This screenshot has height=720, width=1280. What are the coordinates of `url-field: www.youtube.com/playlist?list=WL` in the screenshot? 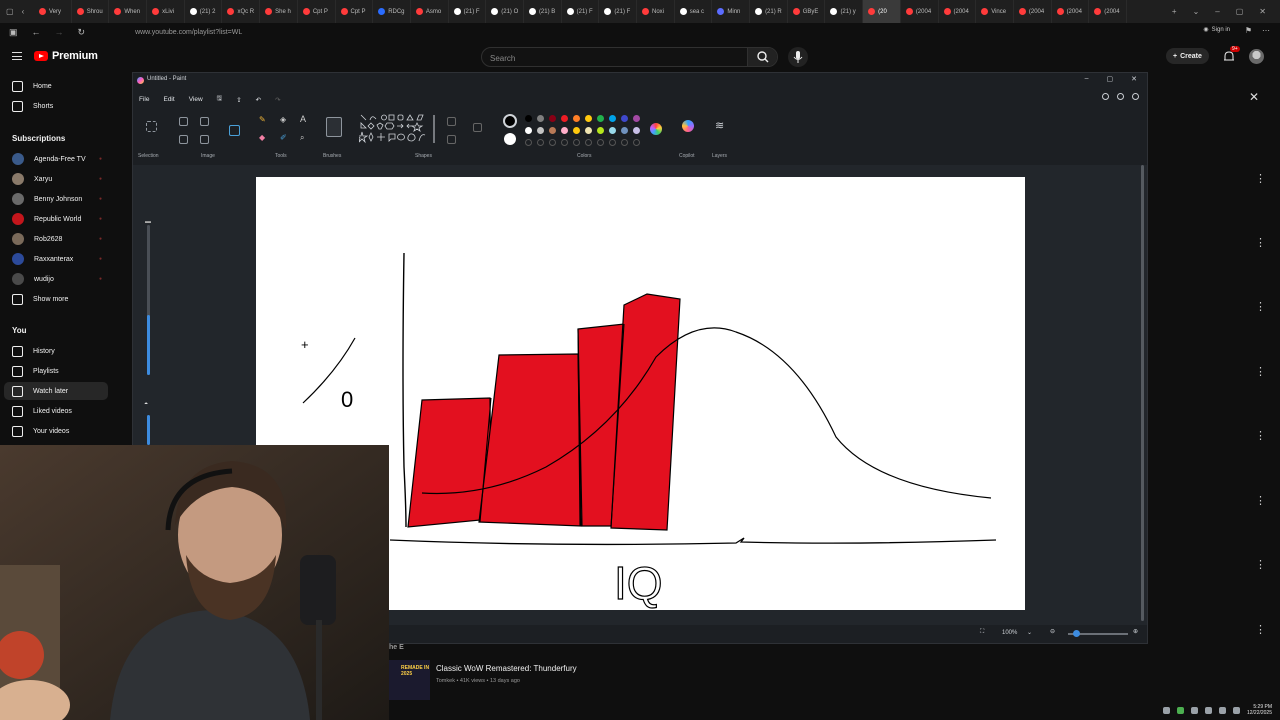 It's located at (168, 32).